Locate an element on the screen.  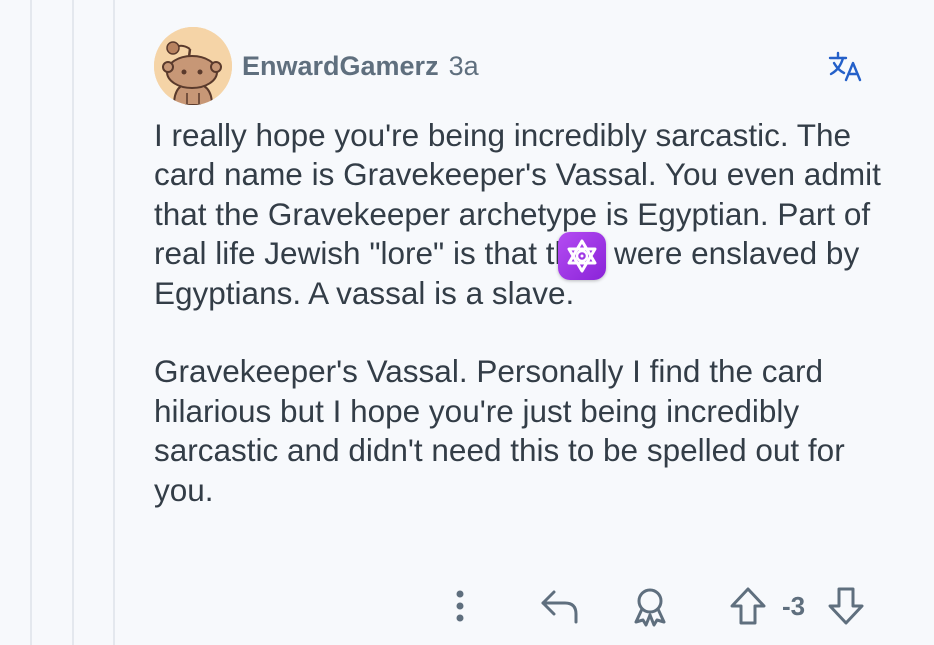
reply-icon is located at coordinates (559, 607).